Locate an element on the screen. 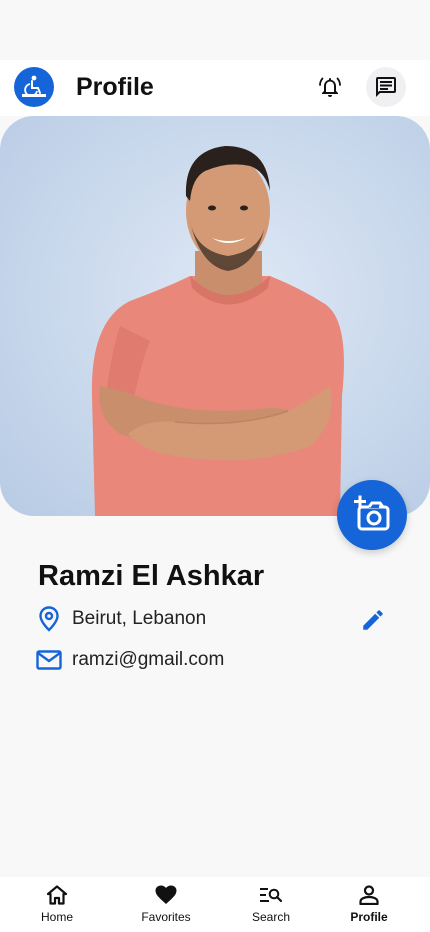 This screenshot has height=932, width=430. nav-search-label: Search is located at coordinates (271, 917).